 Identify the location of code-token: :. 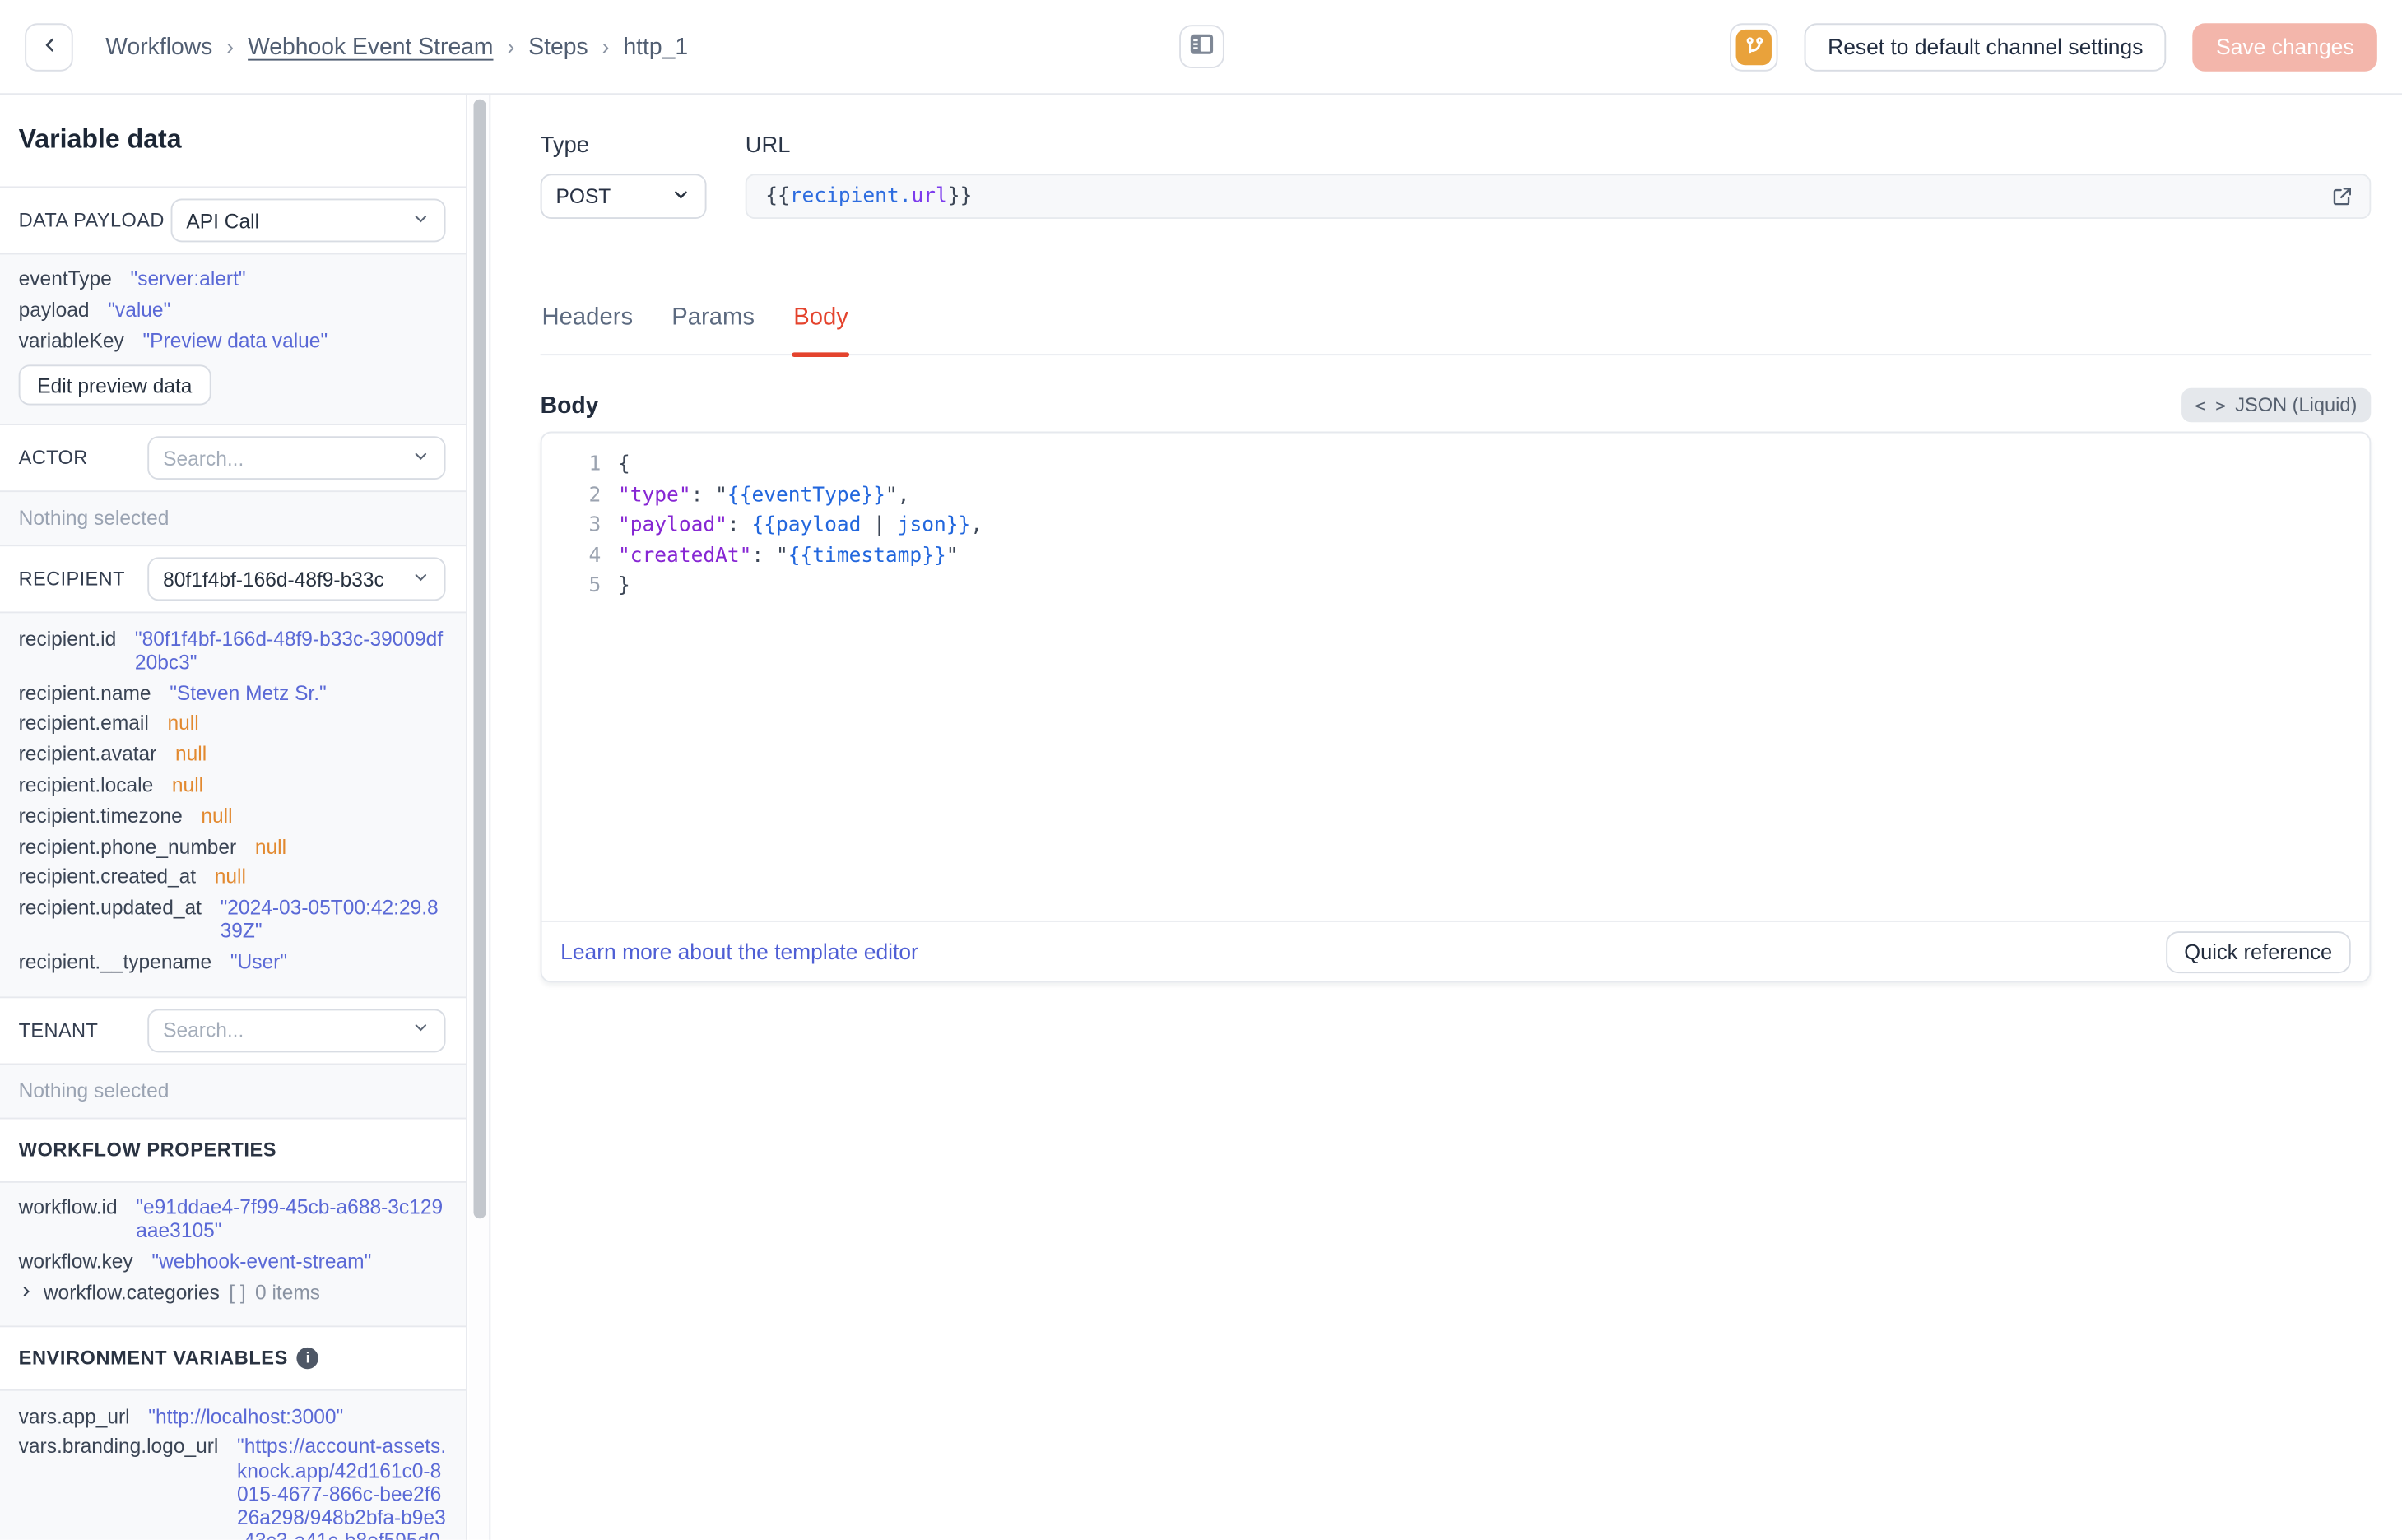
(739, 525).